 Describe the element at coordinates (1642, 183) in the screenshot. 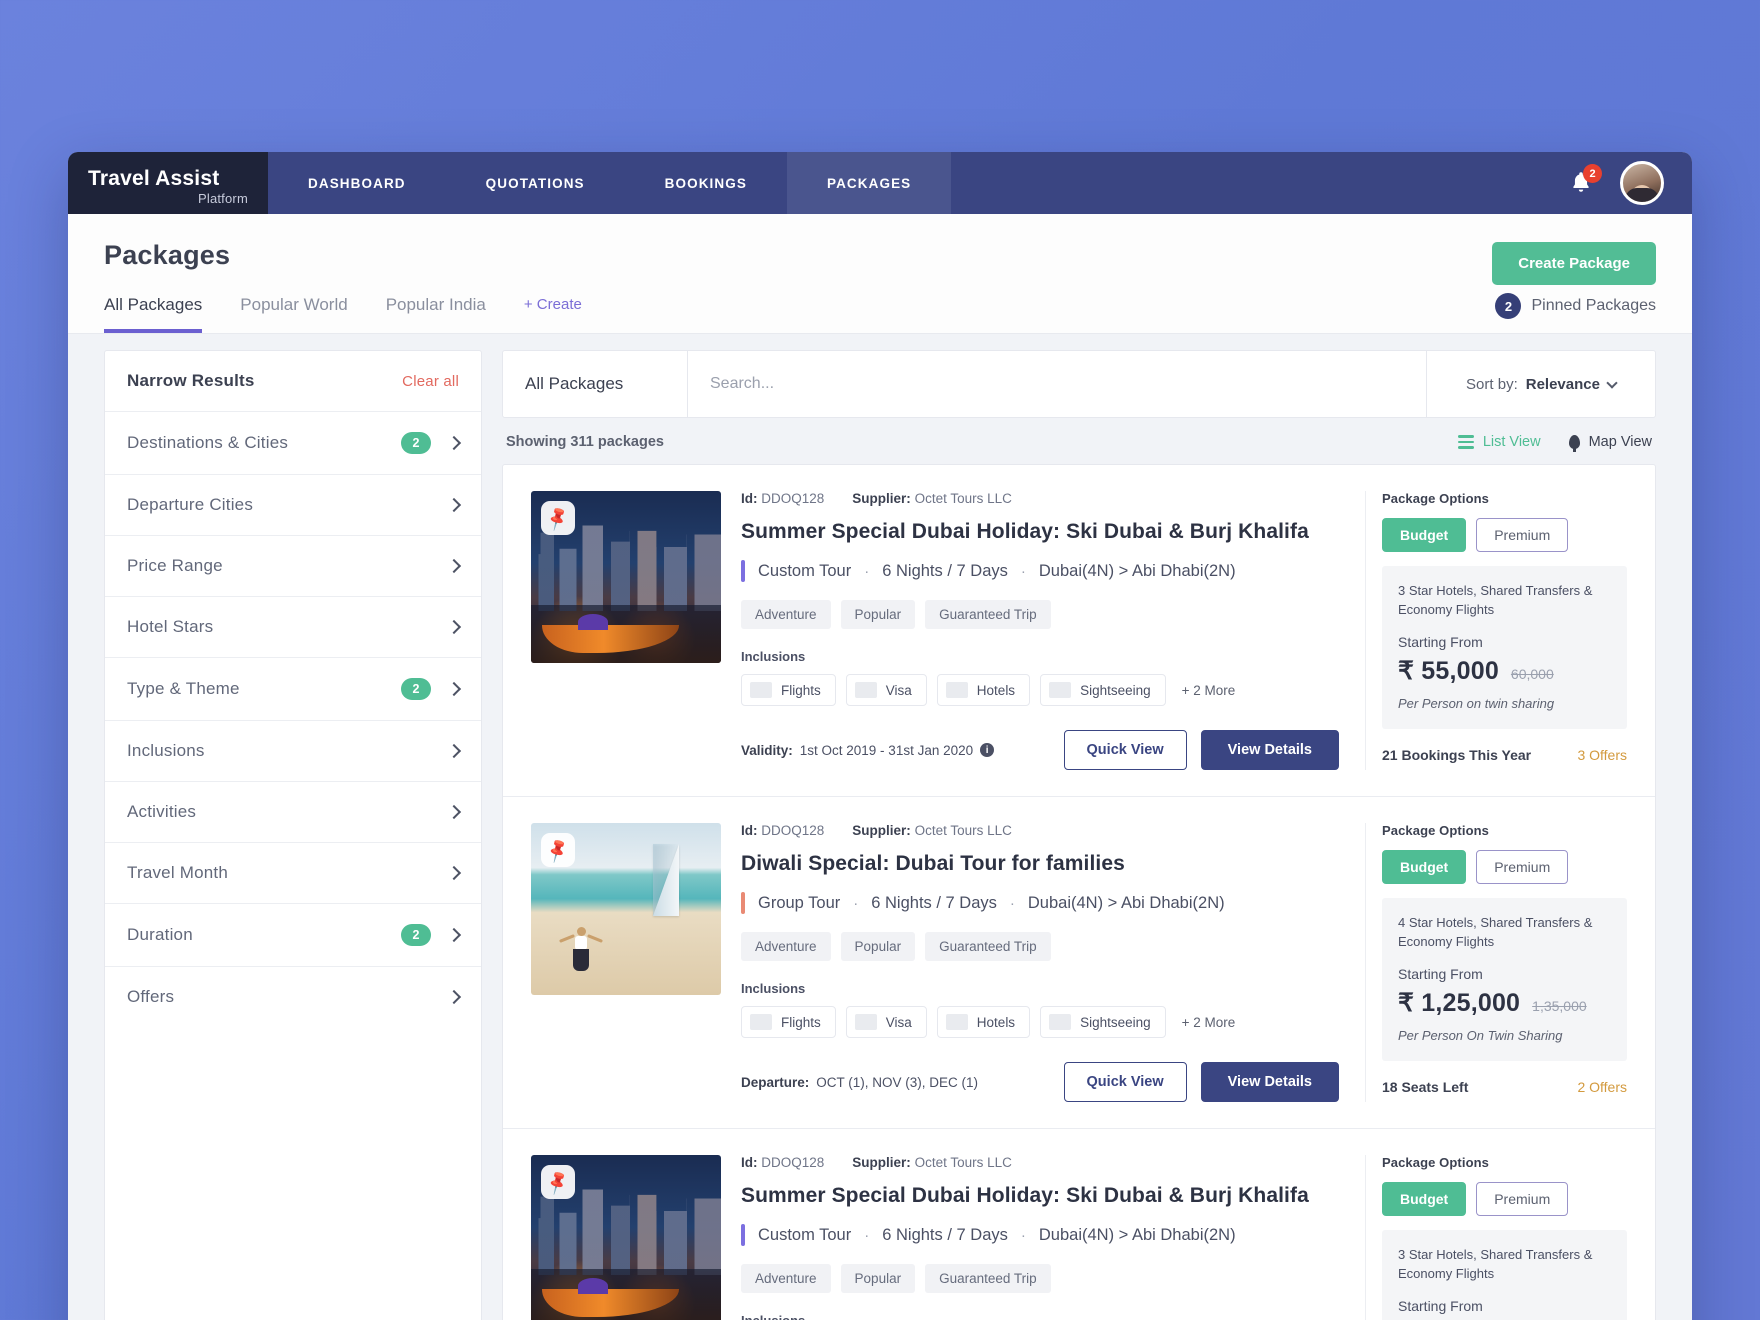

I see `avatar` at that location.